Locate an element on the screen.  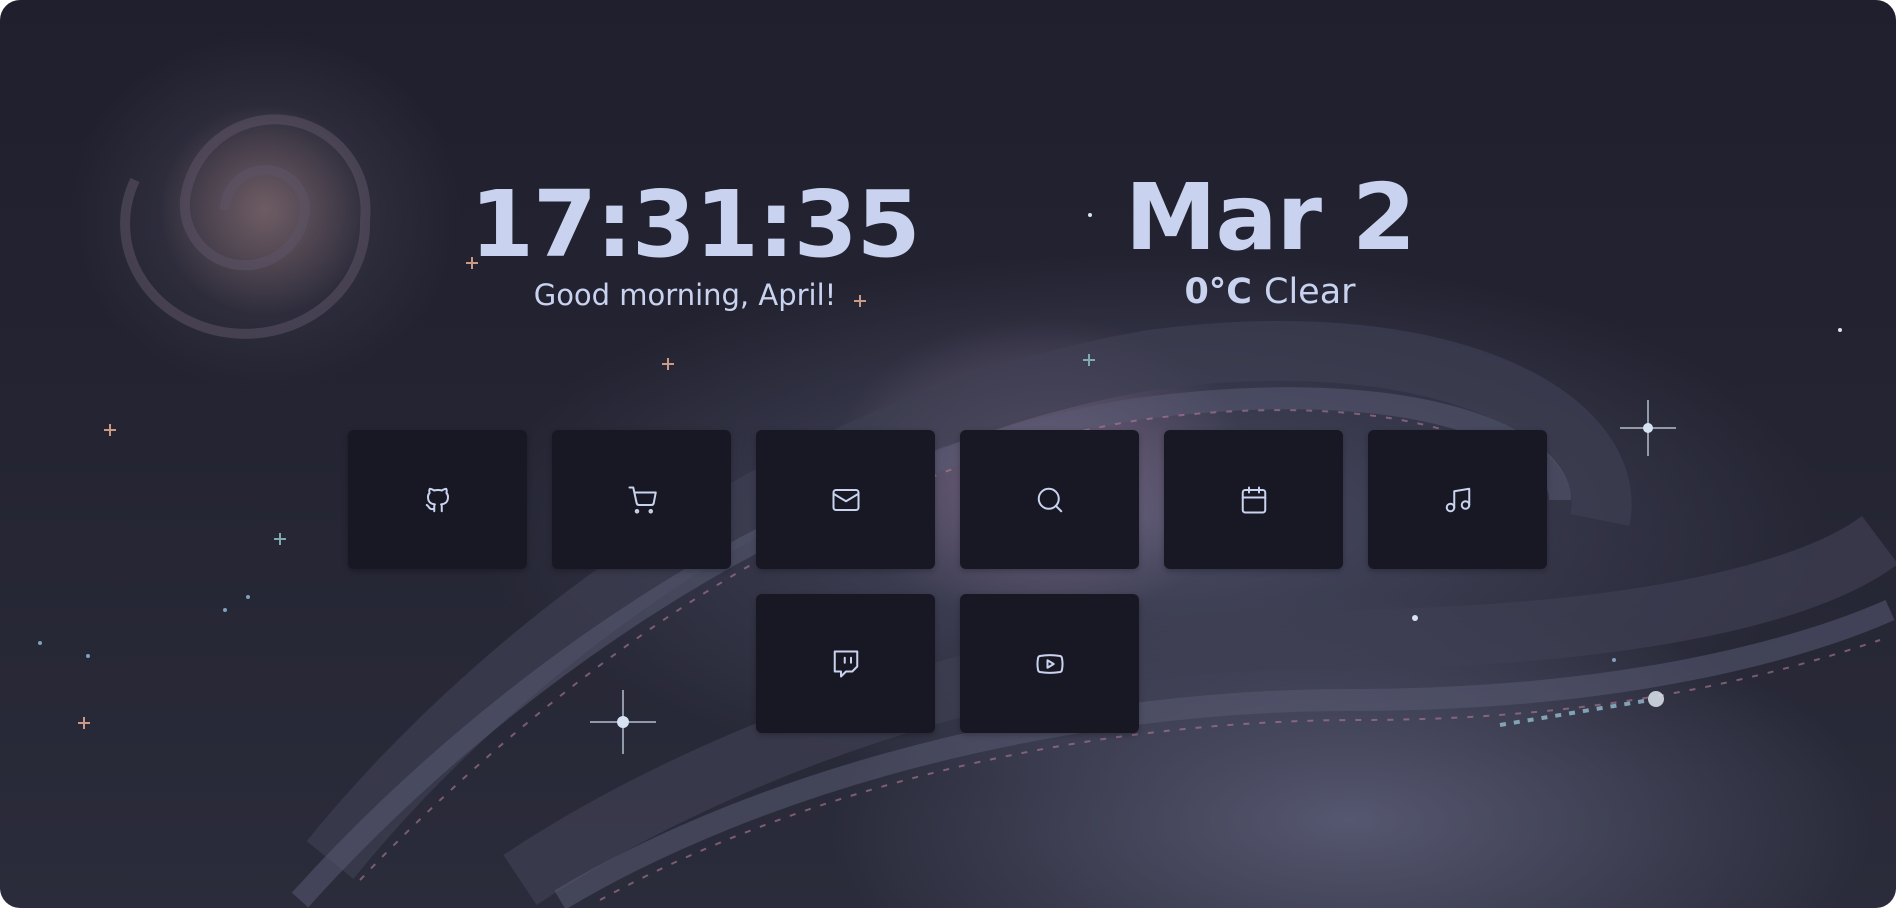
youtube-link-tile is located at coordinates (1049, 663).